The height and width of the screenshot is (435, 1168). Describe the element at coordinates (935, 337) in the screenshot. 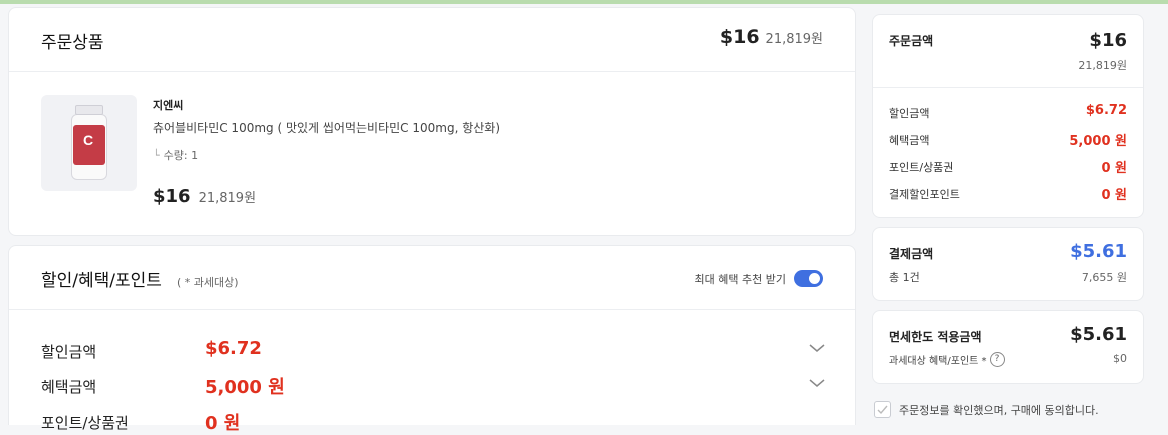

I see `duty-free-title: 면세한도 적용금액` at that location.